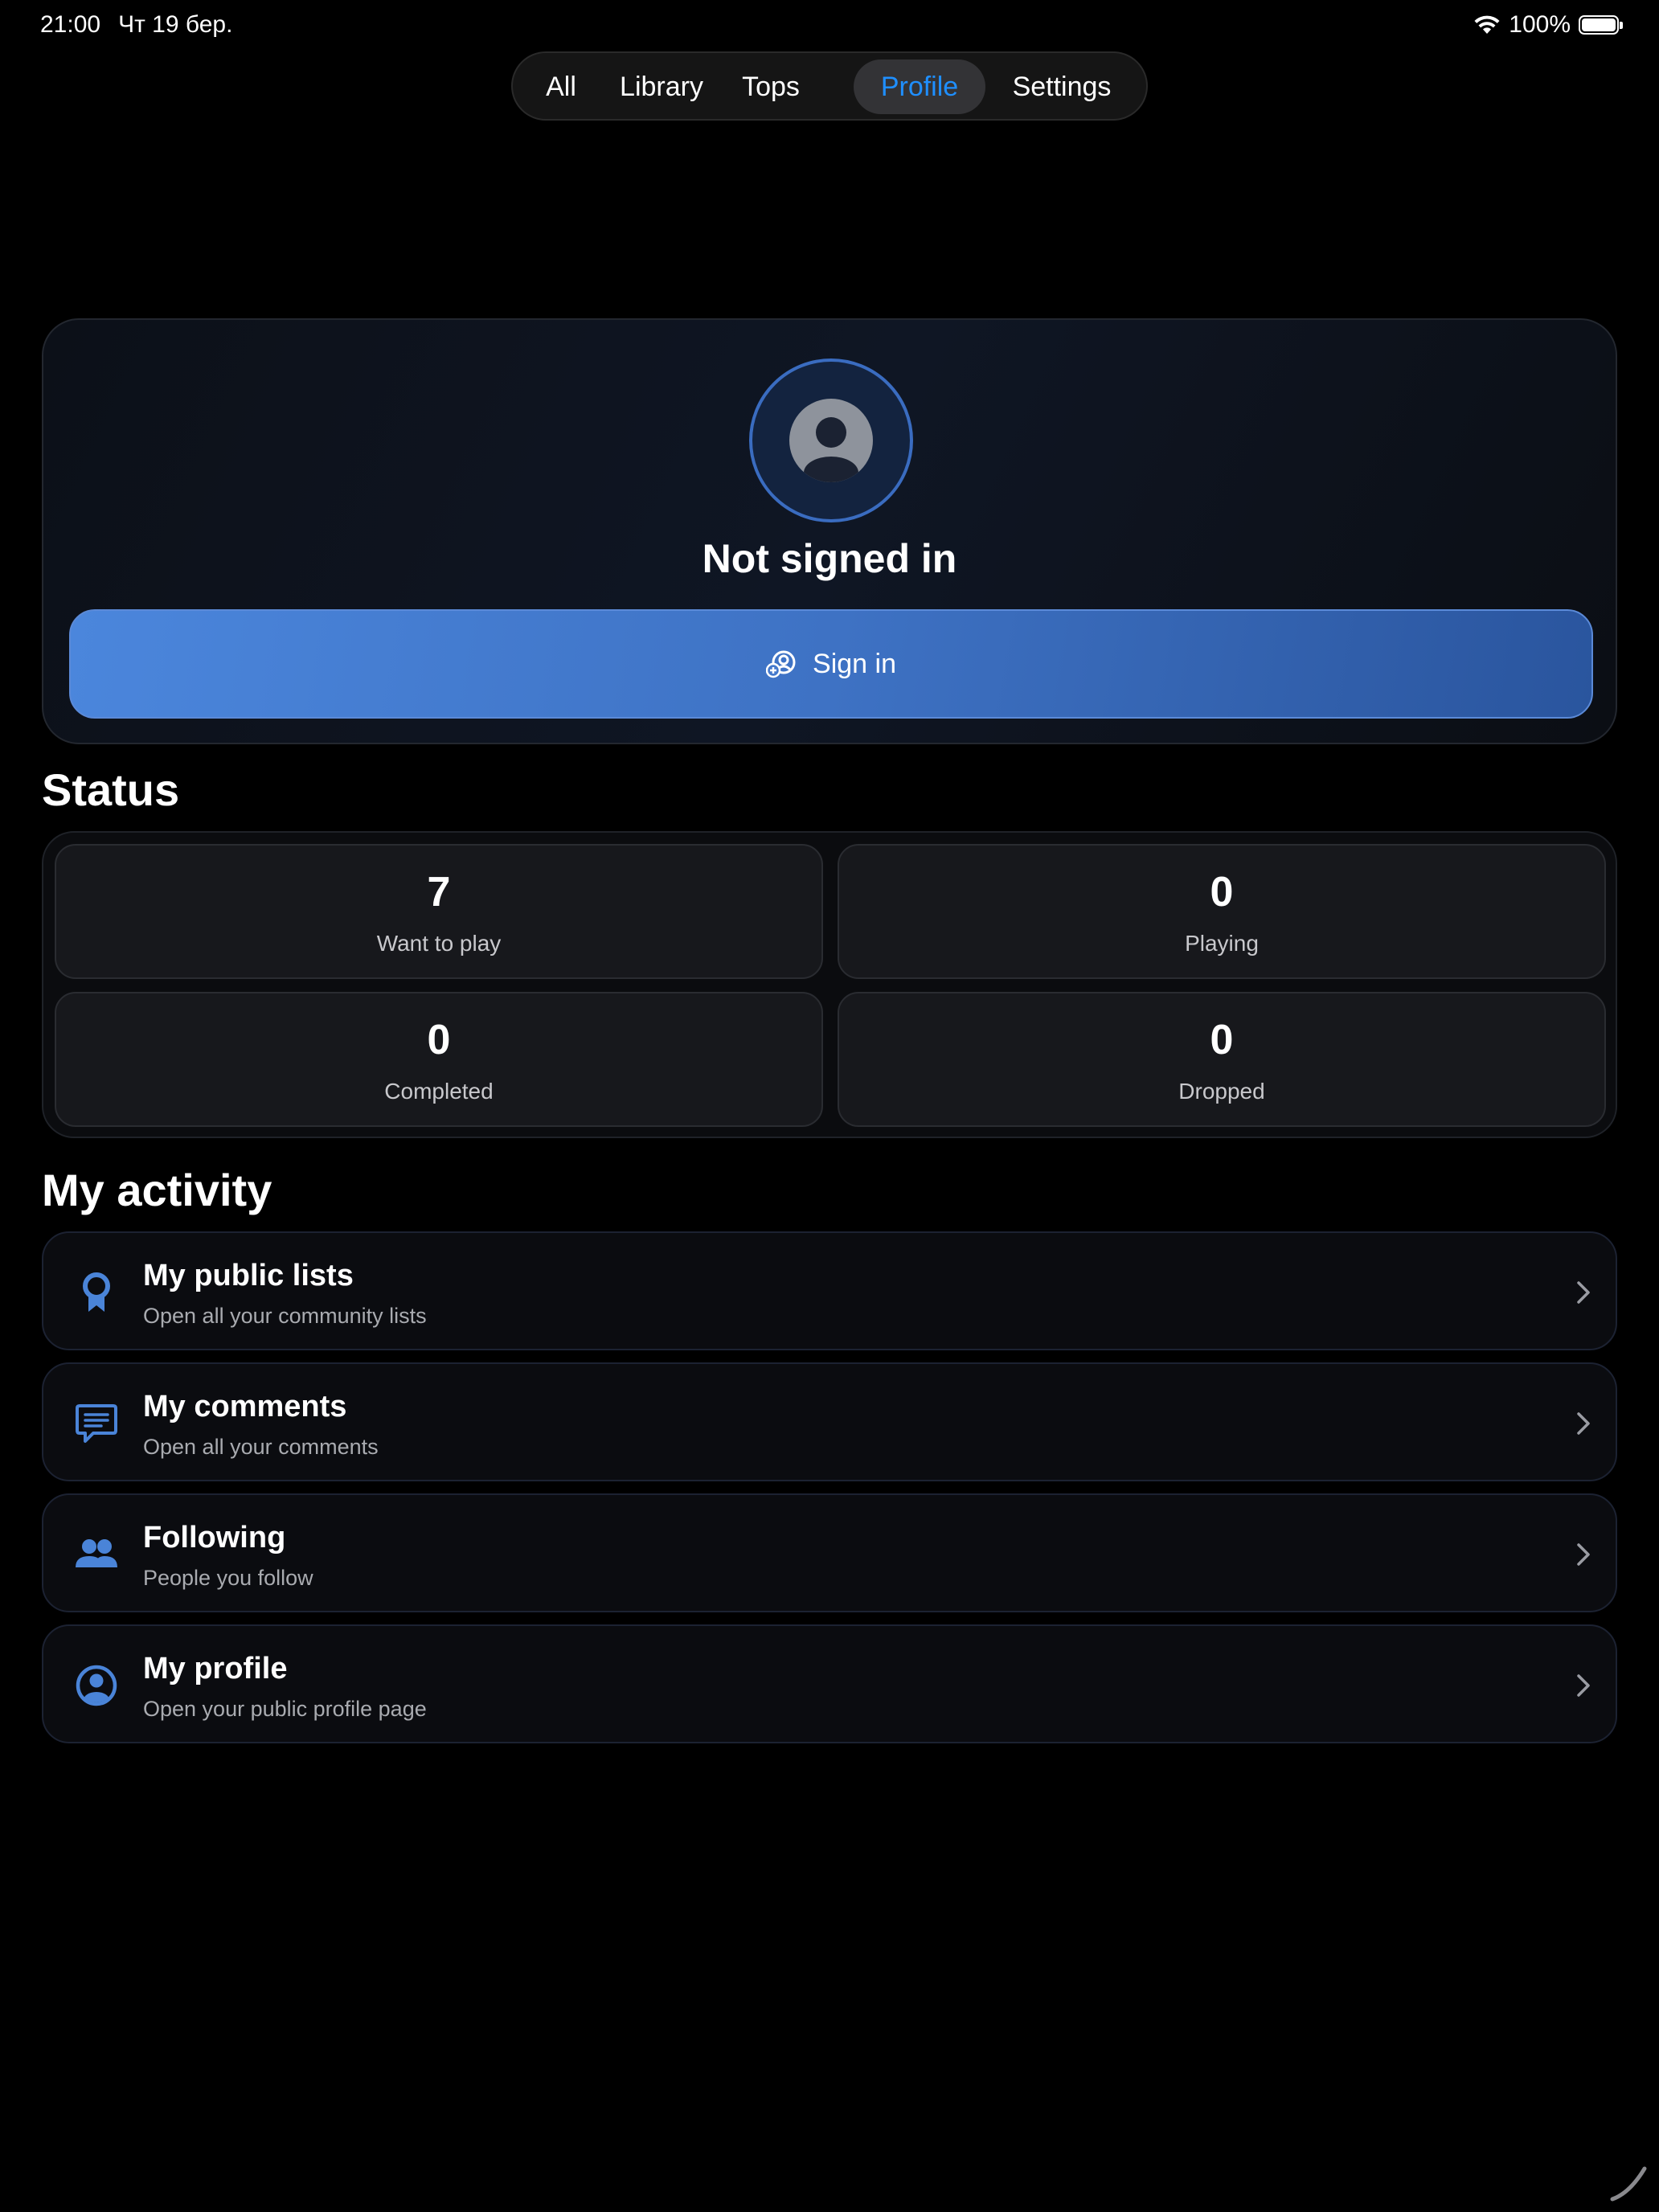 Image resolution: width=1659 pixels, height=2212 pixels. What do you see at coordinates (157, 1190) in the screenshot?
I see `activity-section-title: My activity` at bounding box center [157, 1190].